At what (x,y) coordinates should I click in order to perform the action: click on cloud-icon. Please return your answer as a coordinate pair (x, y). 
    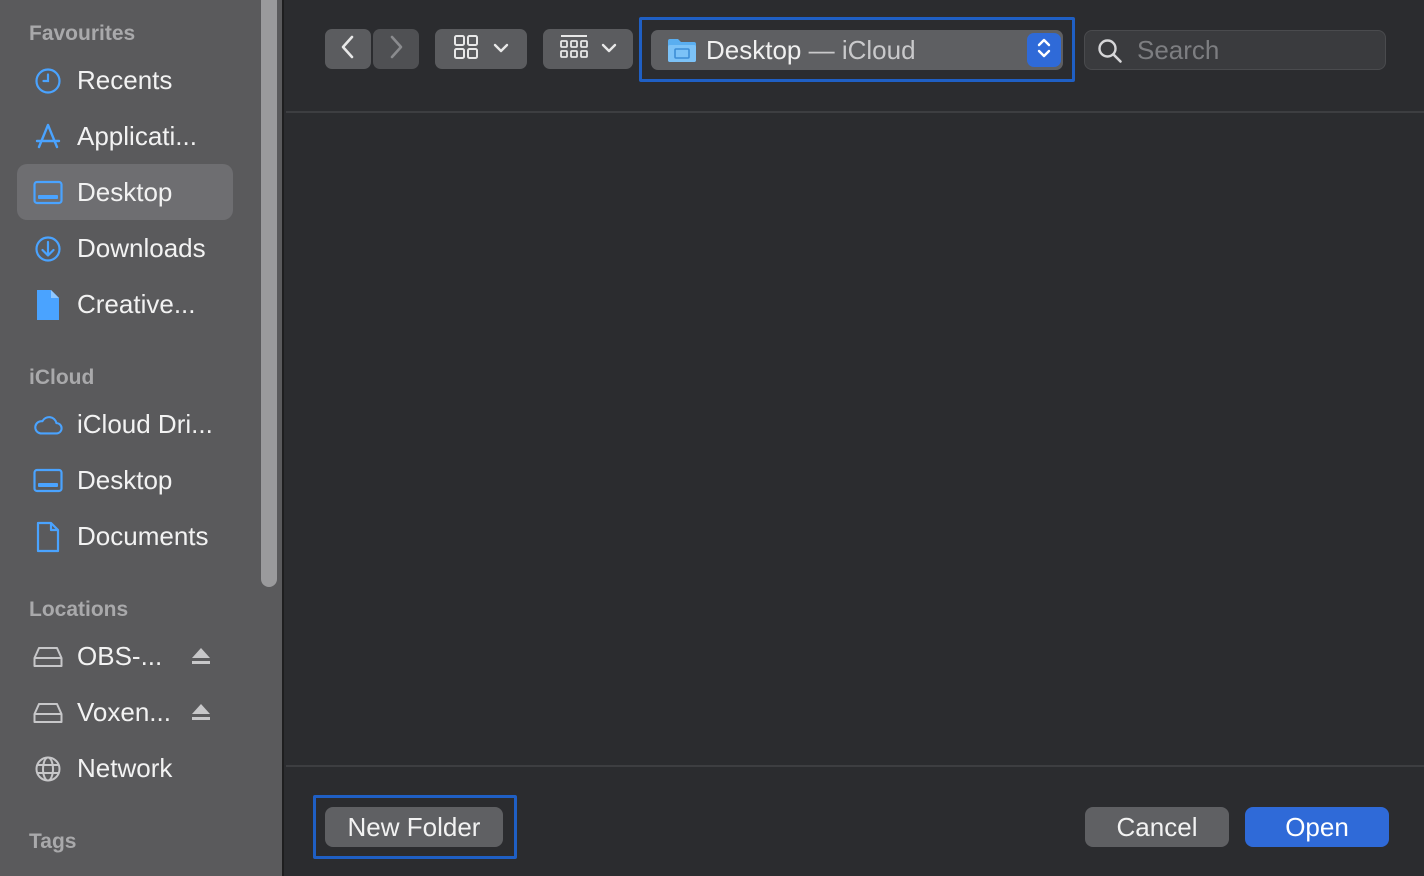
    Looking at the image, I should click on (48, 425).